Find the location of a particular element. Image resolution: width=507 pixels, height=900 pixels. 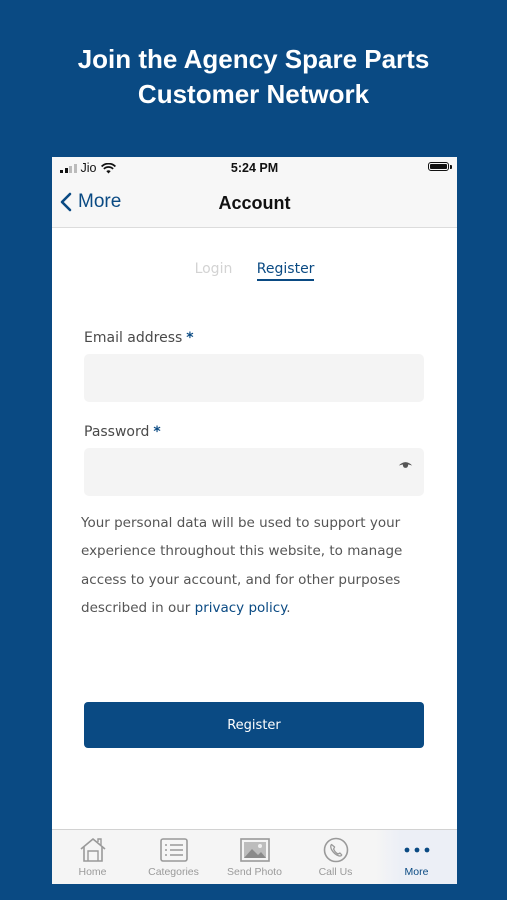

password-label-text: Password is located at coordinates (117, 432).